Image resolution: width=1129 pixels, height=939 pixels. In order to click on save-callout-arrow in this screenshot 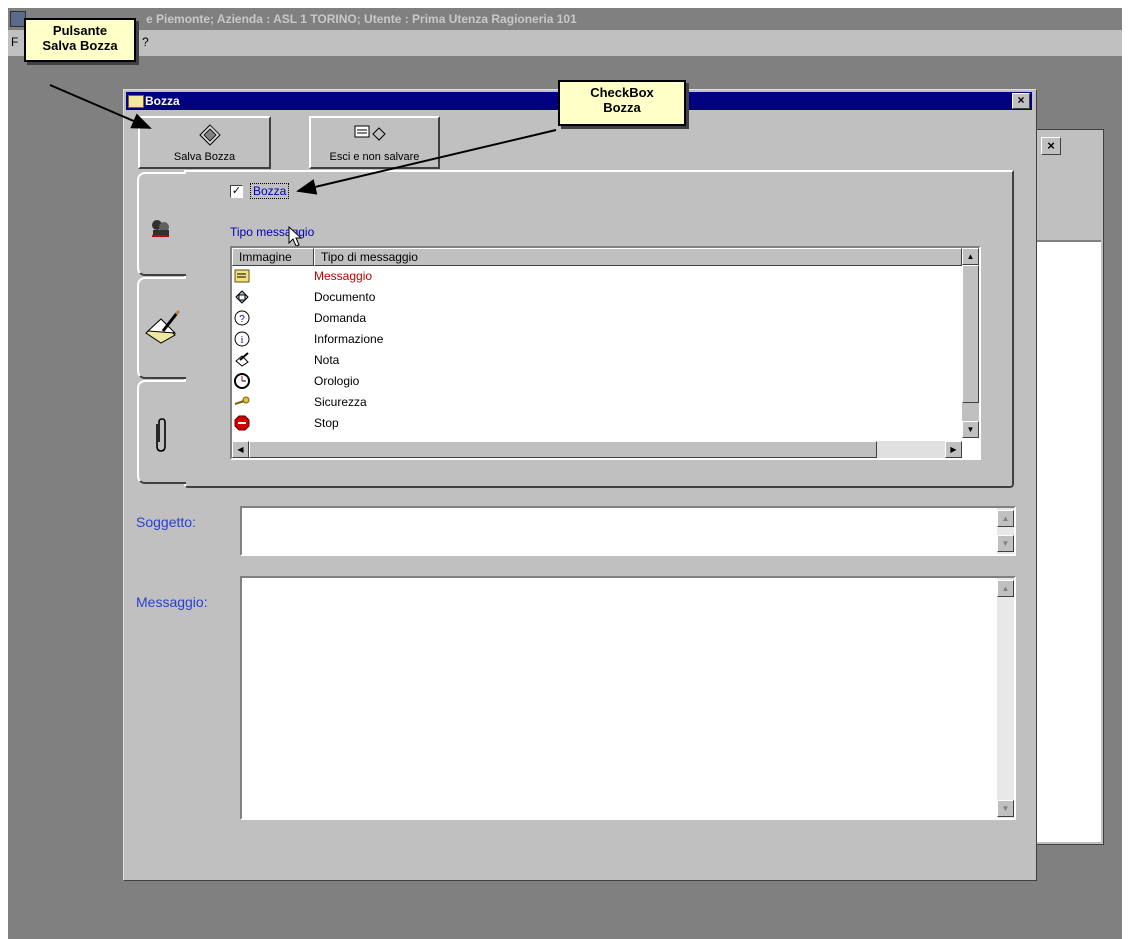, I will do `click(100, 106)`.